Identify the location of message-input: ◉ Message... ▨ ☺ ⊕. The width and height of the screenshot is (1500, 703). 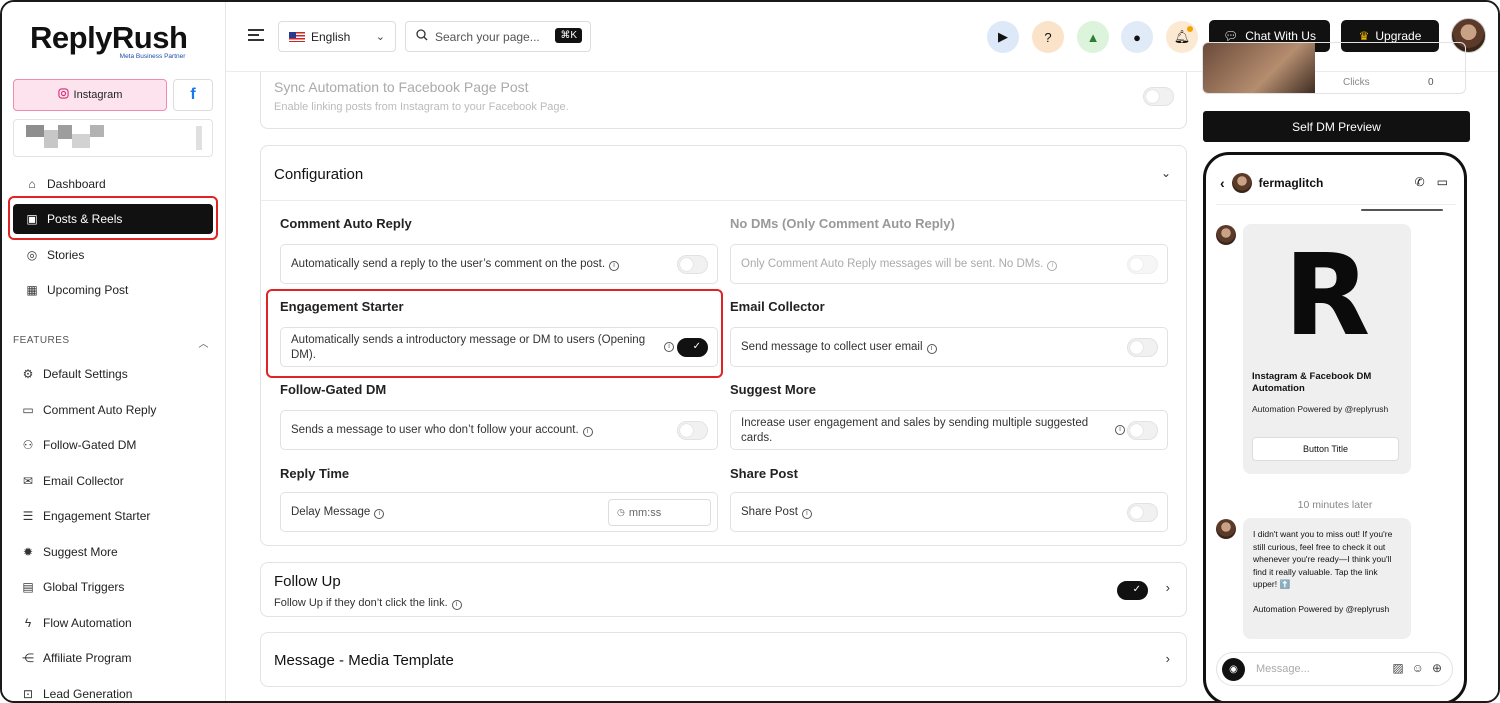
(1334, 669).